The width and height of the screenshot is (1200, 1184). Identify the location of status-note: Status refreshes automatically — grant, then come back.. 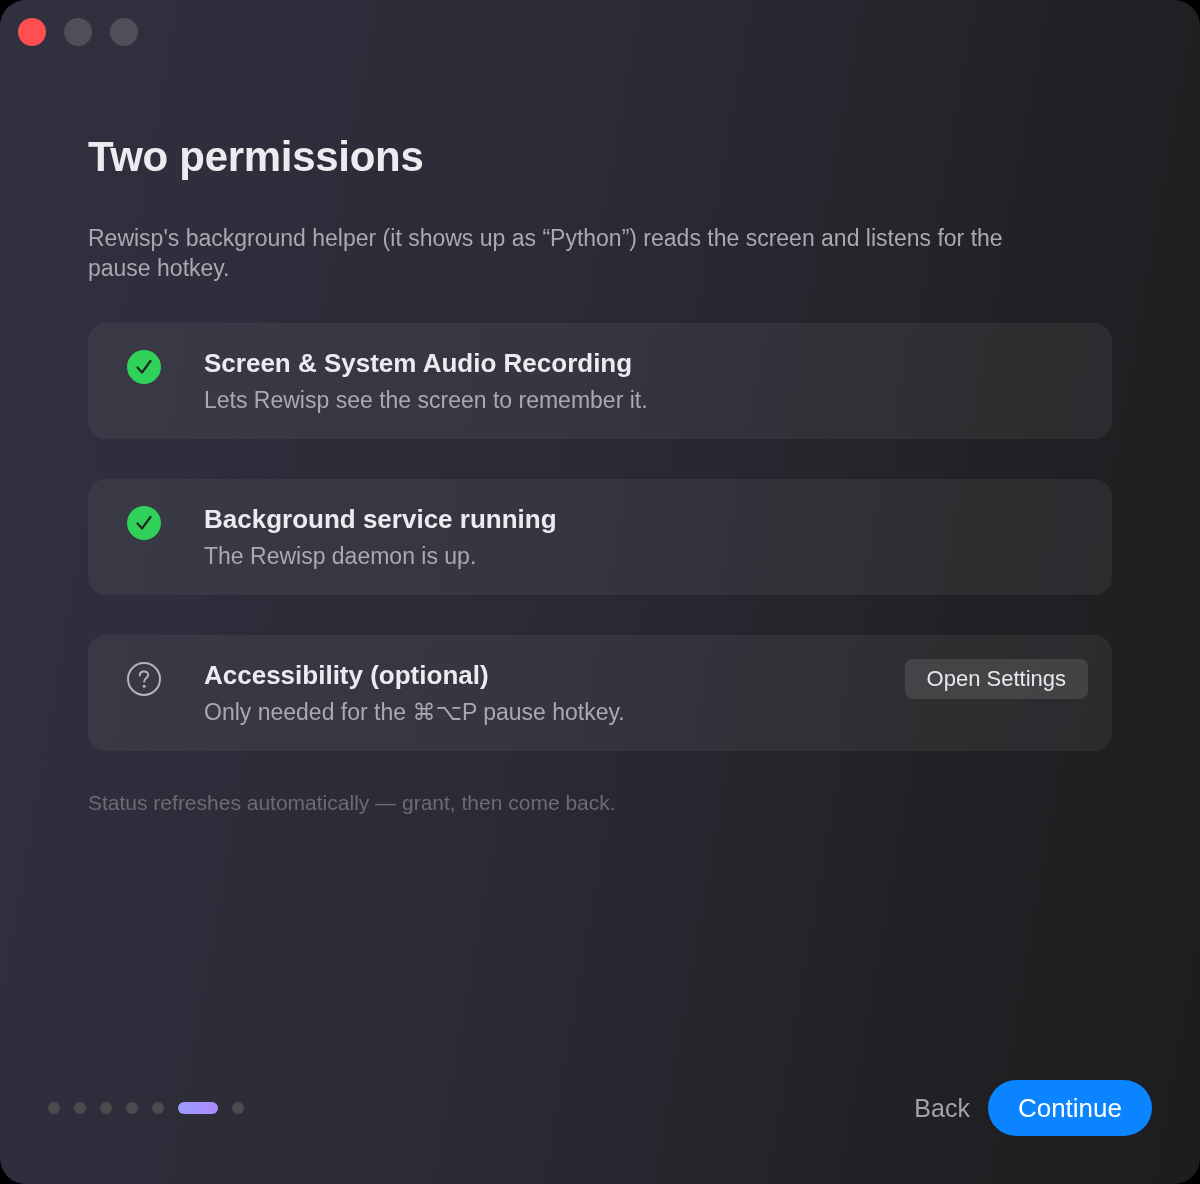
(352, 803).